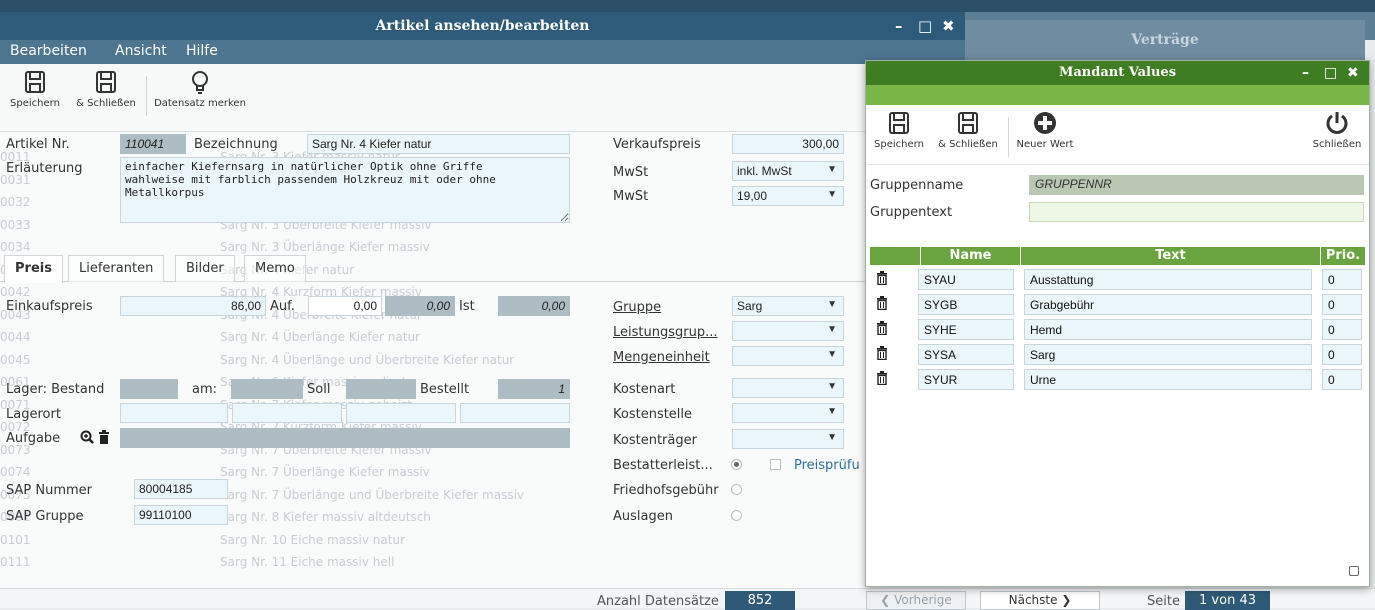 This screenshot has height=610, width=1375. What do you see at coordinates (966, 279) in the screenshot?
I see `value-name-field: SYAU` at bounding box center [966, 279].